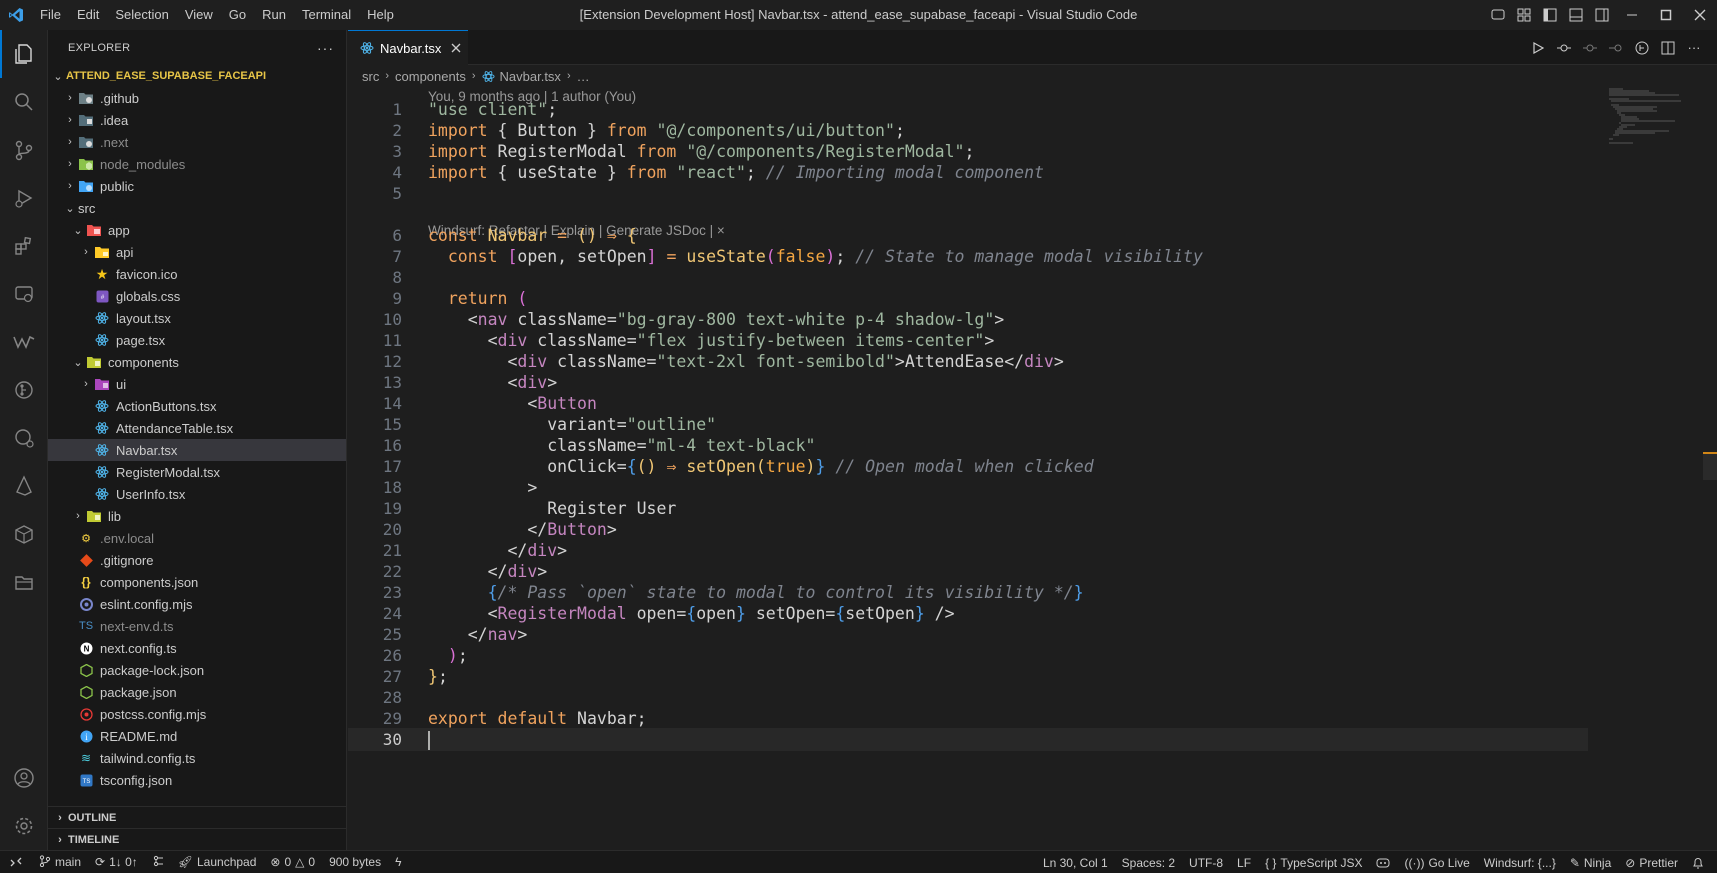  I want to click on tree-folder: ⌄ app, so click(197, 230).